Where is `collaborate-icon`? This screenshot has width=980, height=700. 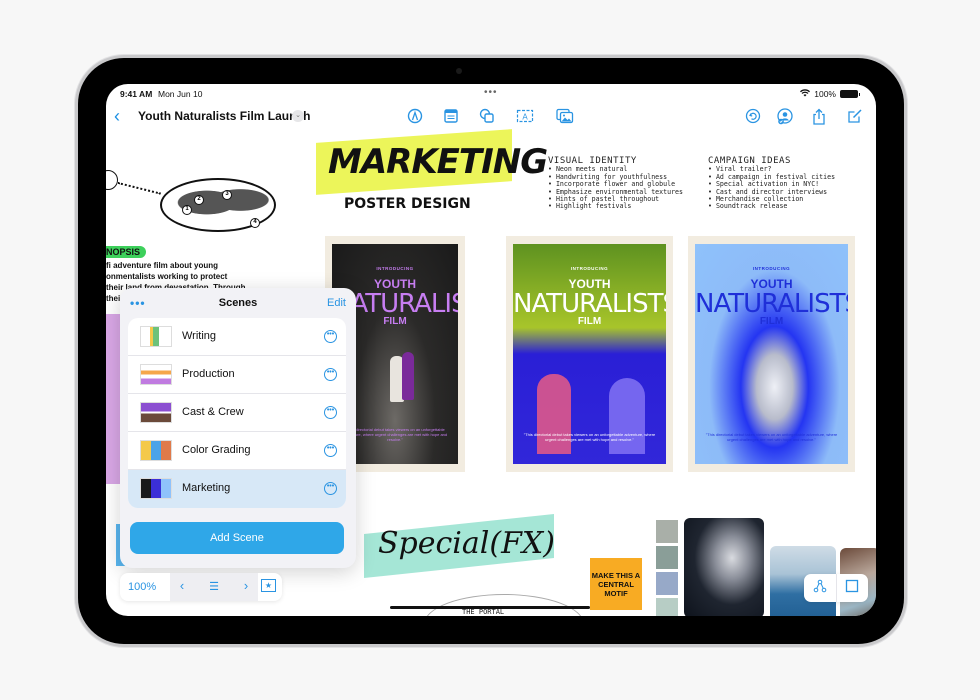
collaborate-icon is located at coordinates (785, 117).